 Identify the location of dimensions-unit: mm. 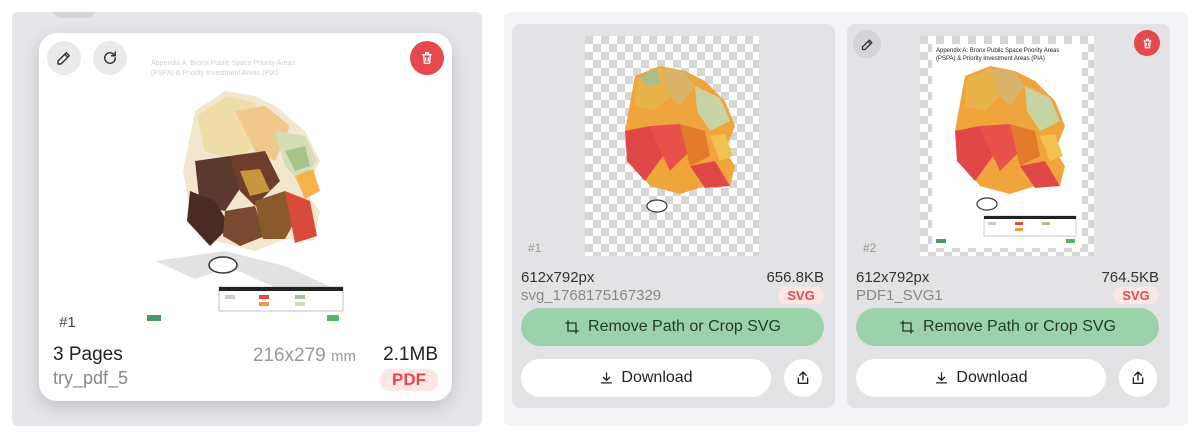
(343, 356).